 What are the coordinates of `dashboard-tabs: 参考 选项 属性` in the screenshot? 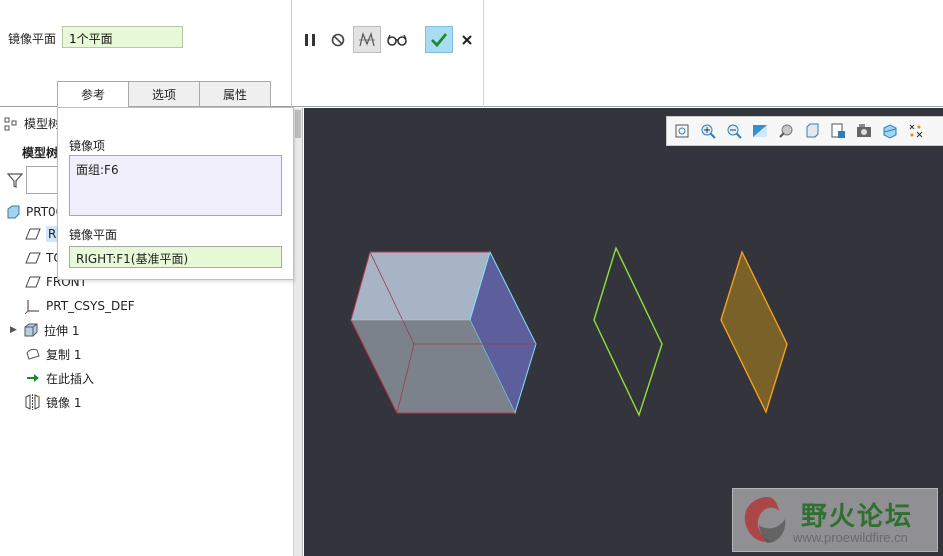 It's located at (164, 94).